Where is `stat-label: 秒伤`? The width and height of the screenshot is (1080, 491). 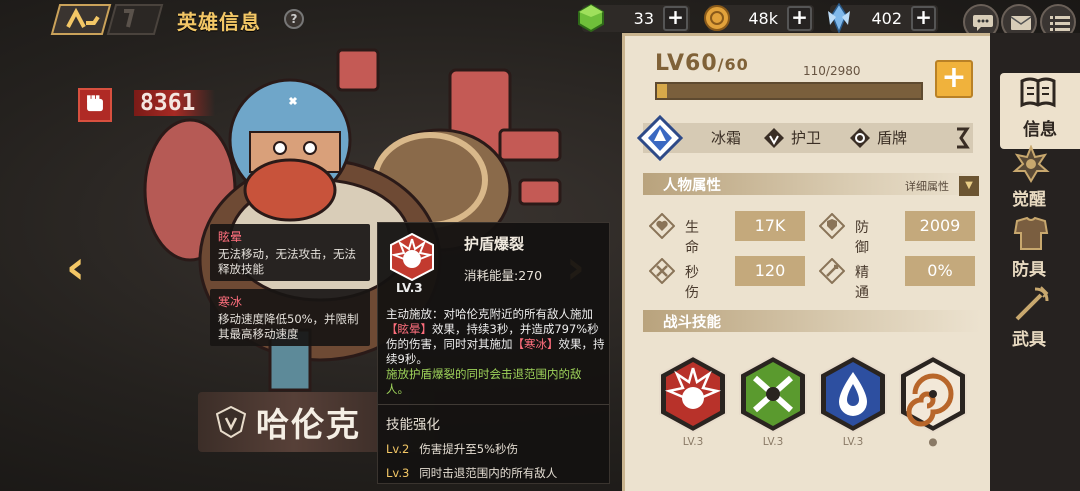
stat-label: 秒伤 is located at coordinates (692, 283).